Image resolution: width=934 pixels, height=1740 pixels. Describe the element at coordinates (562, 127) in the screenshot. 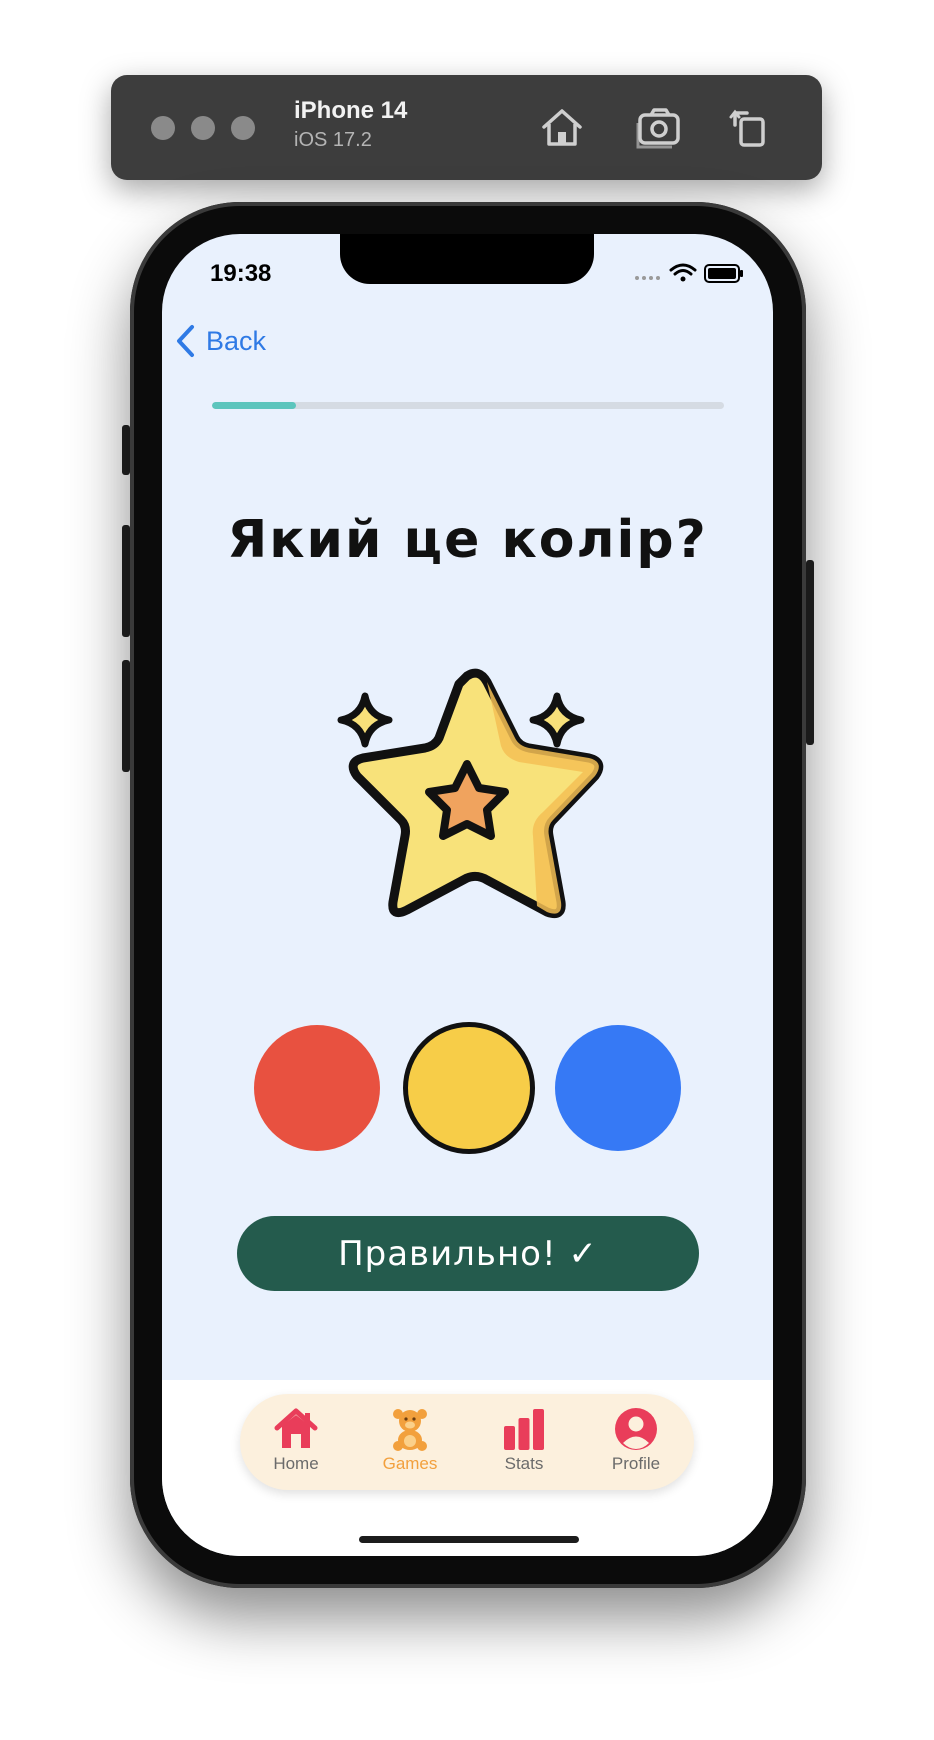

I see `home-icon` at that location.